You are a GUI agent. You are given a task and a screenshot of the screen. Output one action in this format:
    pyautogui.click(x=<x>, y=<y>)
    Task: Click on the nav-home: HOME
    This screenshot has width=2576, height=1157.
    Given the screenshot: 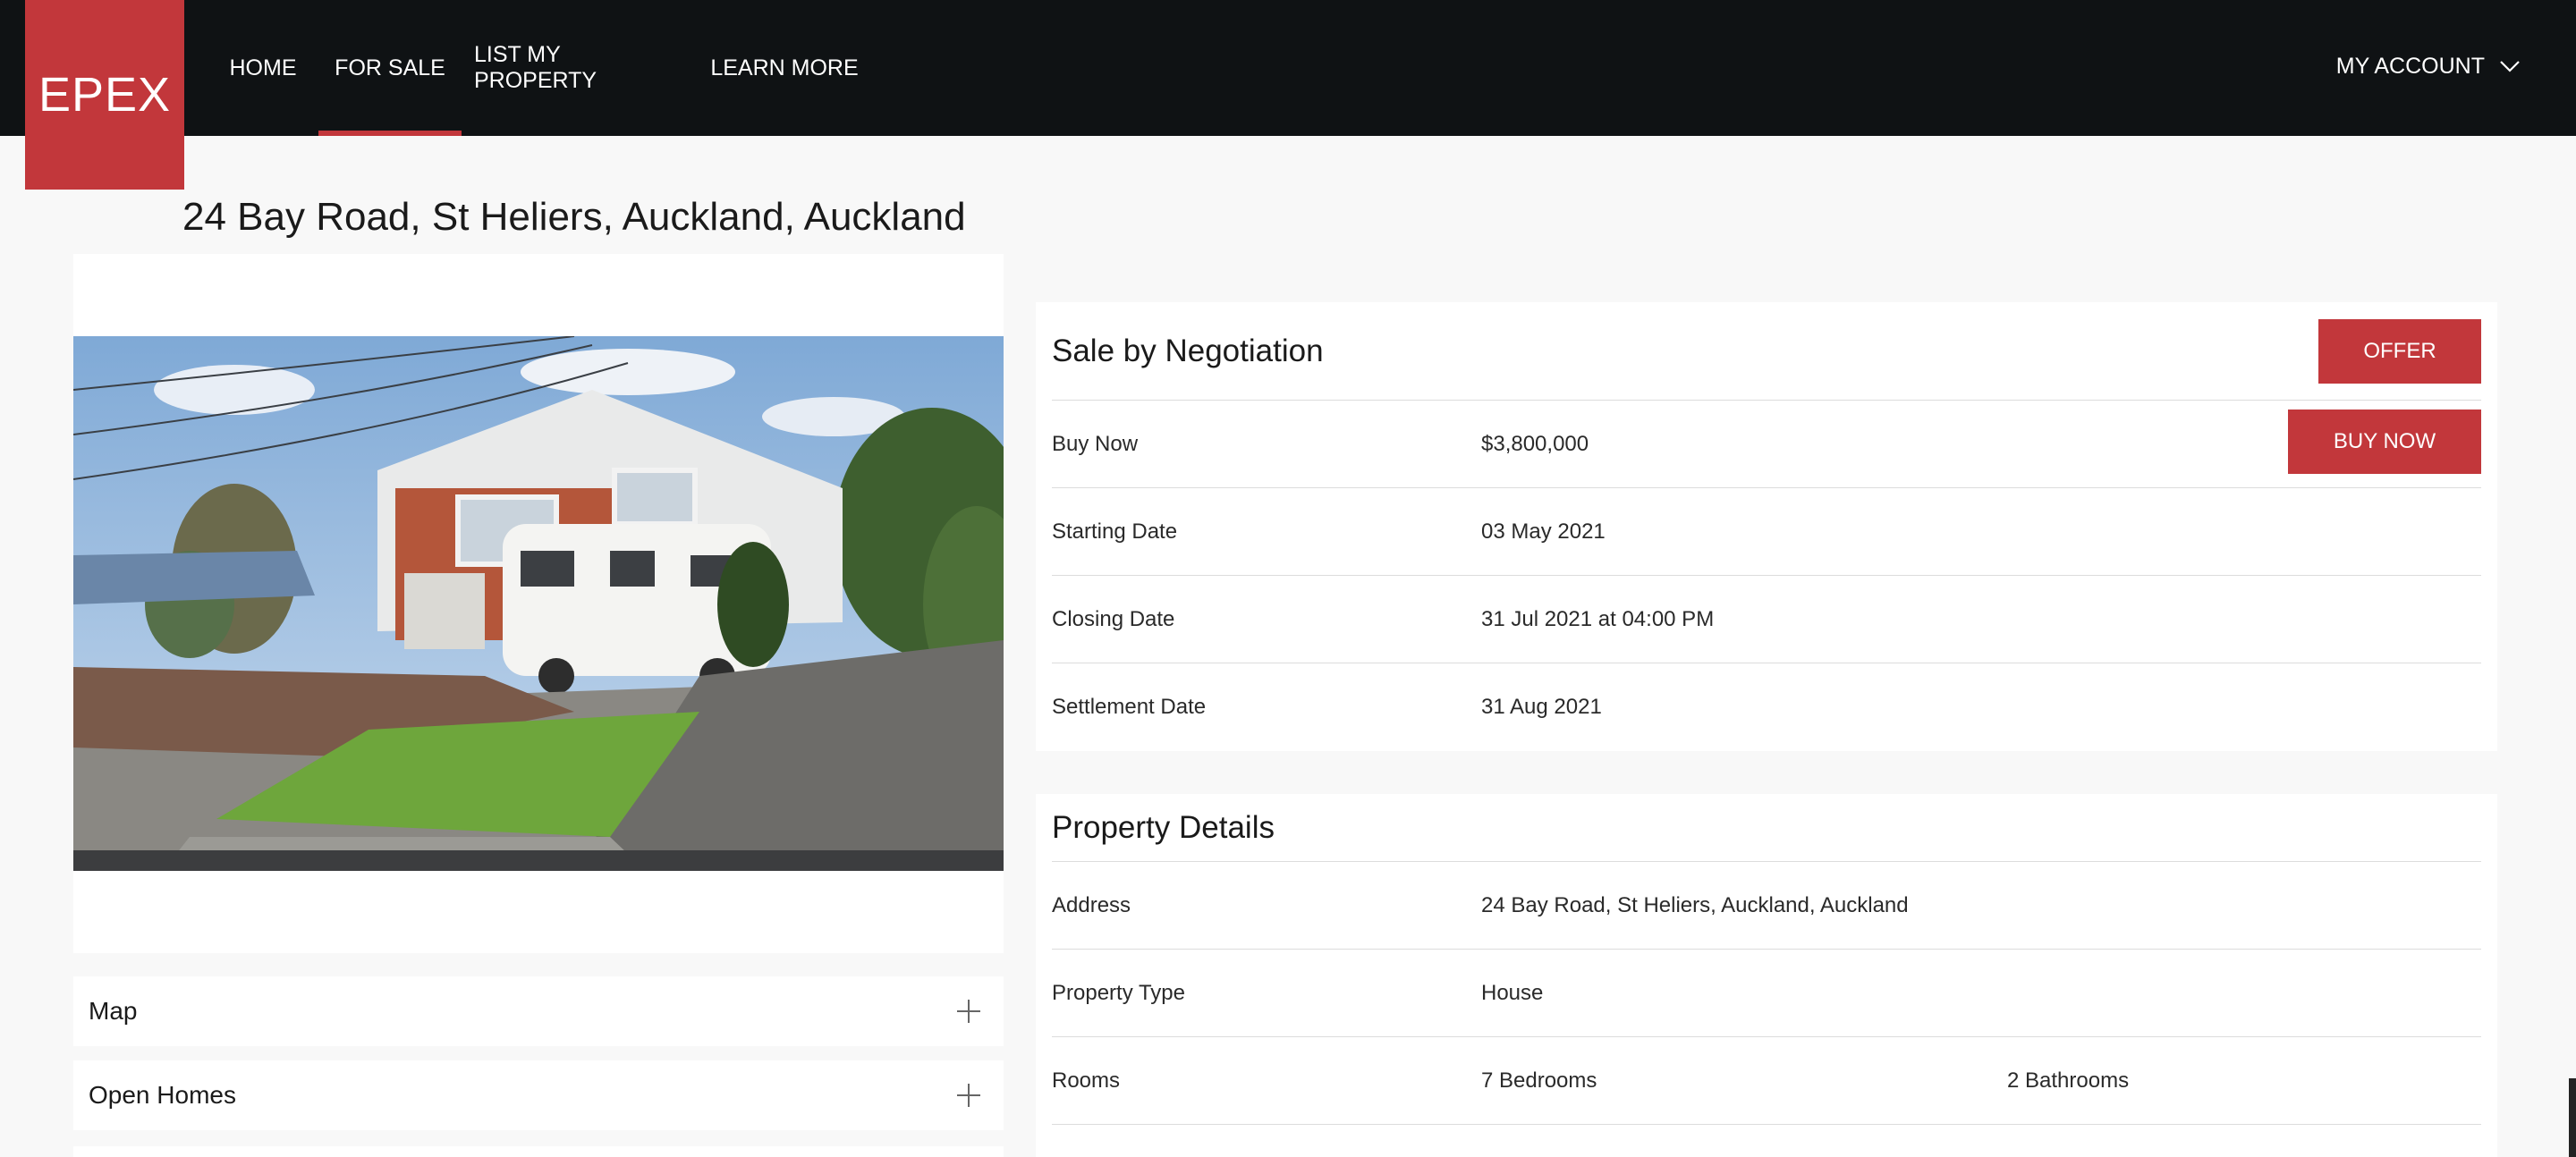 What is the action you would take?
    pyautogui.click(x=262, y=68)
    